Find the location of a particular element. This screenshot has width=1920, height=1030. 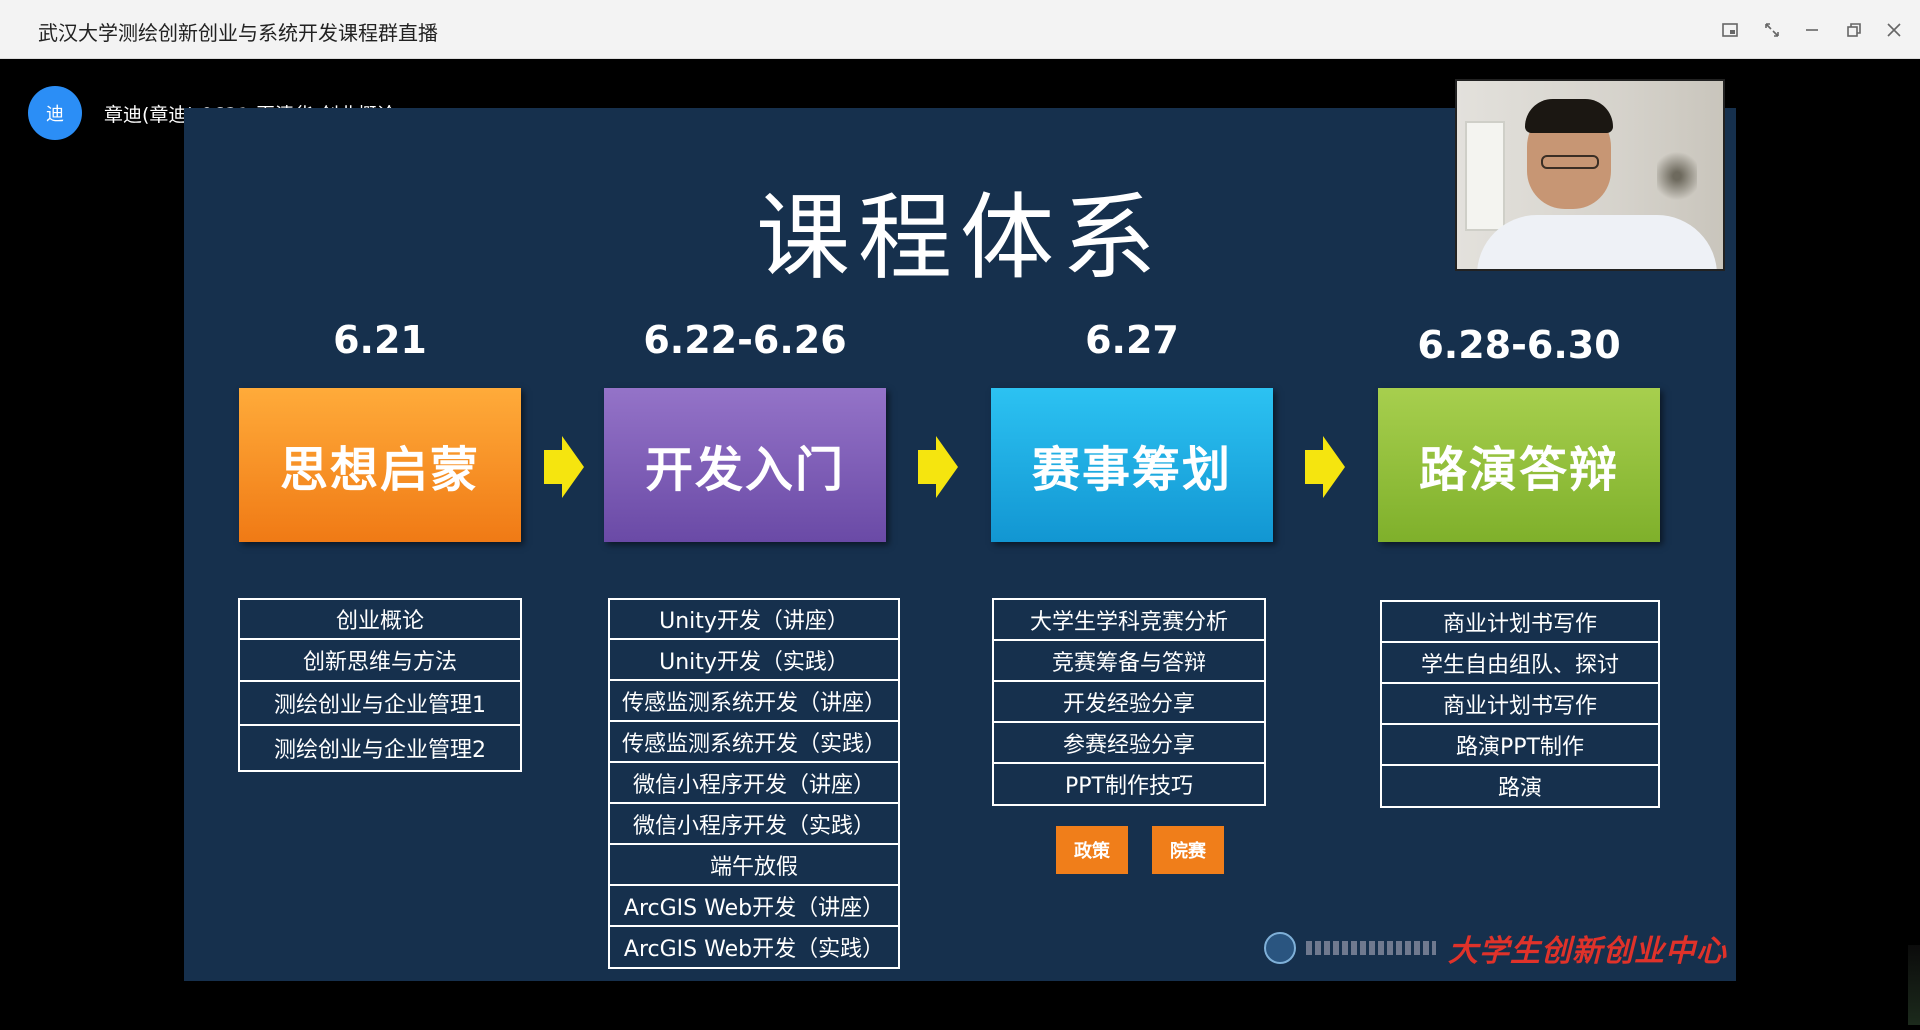

window-titlebar: 武汉大学测绘创新创业与系统开发课程群直播 is located at coordinates (960, 29).